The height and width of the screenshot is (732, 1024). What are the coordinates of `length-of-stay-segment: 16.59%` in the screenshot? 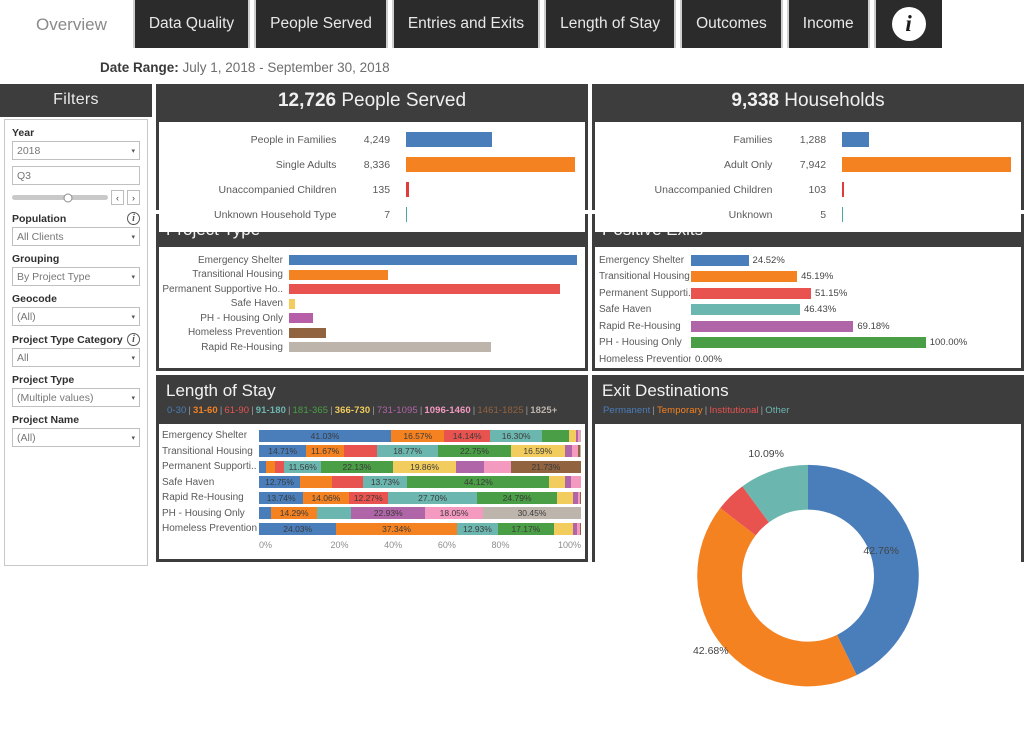 It's located at (538, 451).